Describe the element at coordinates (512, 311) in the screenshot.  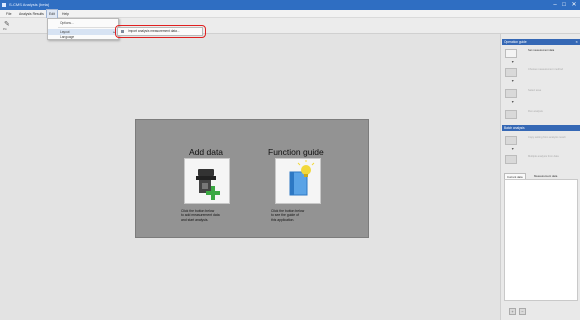
I see `add-item-button: +` at that location.